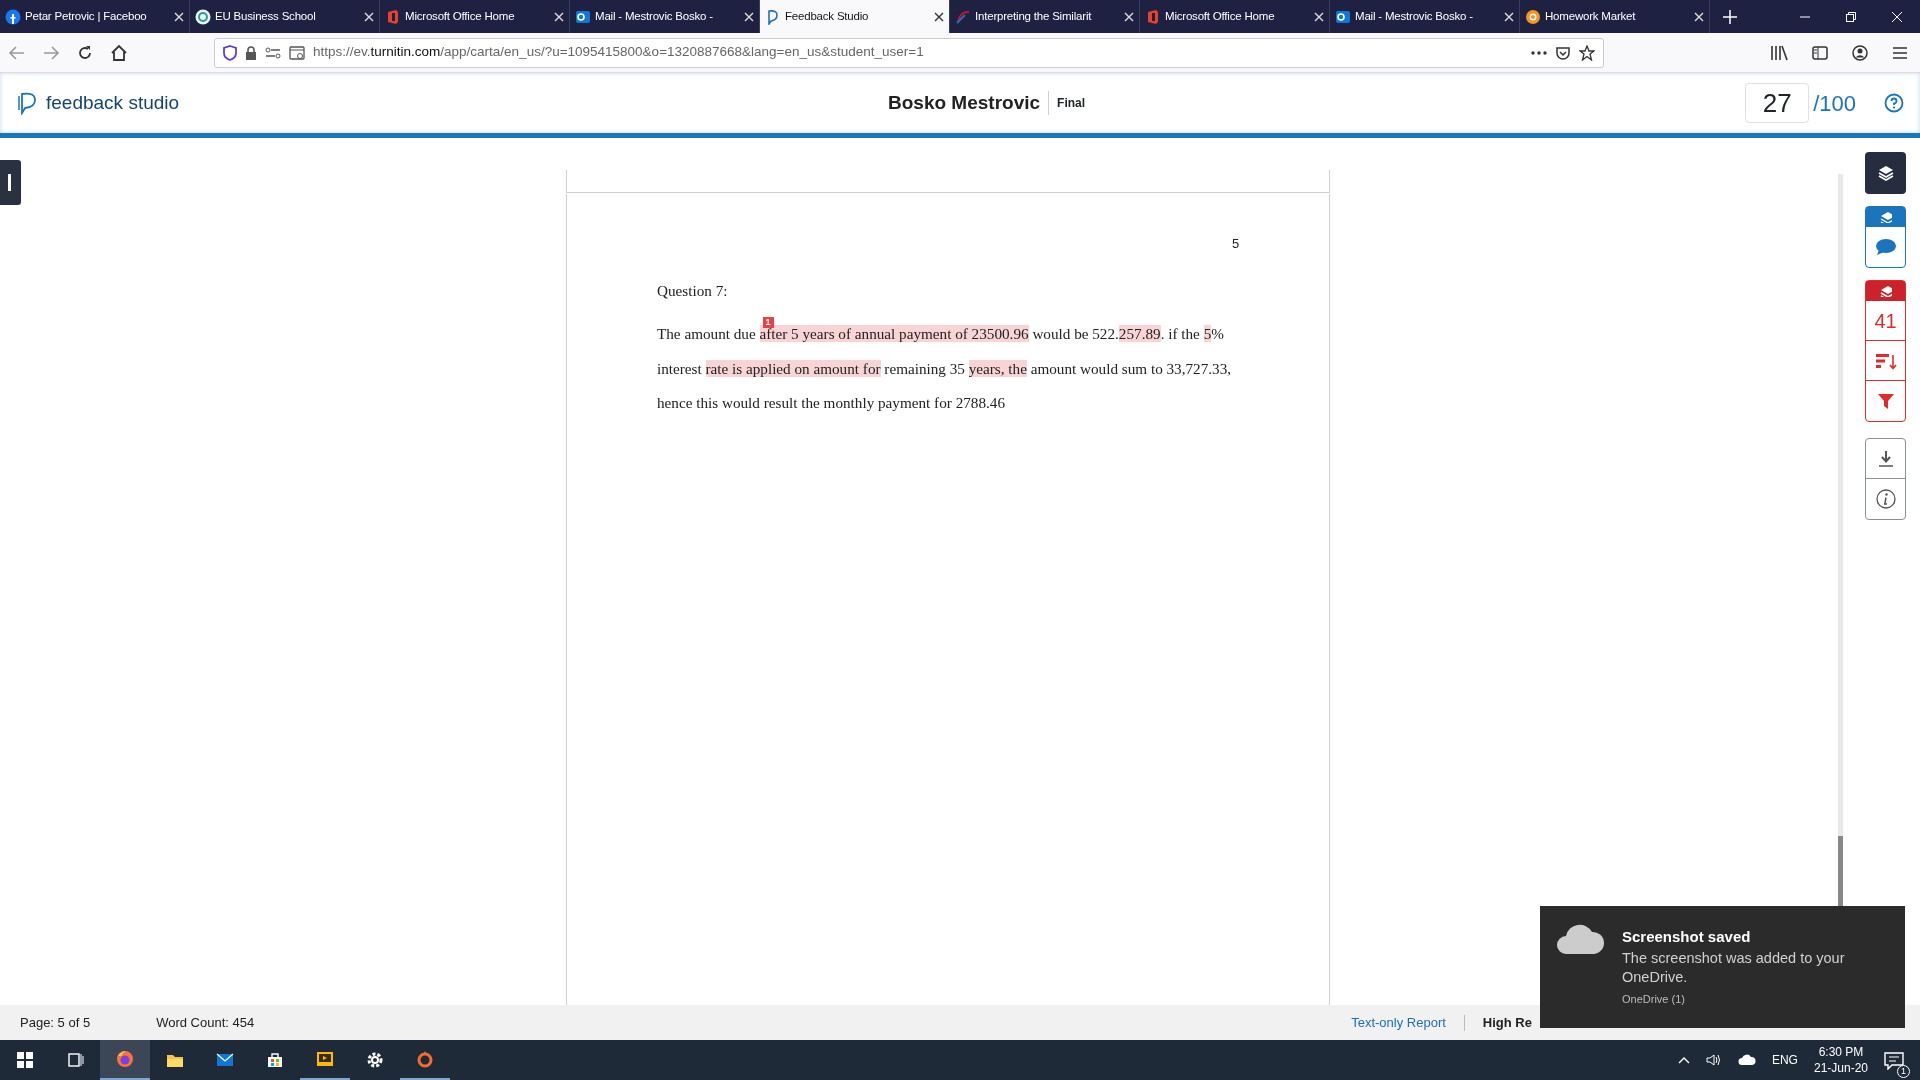  What do you see at coordinates (1236, 244) in the screenshot?
I see `page-number: 5` at bounding box center [1236, 244].